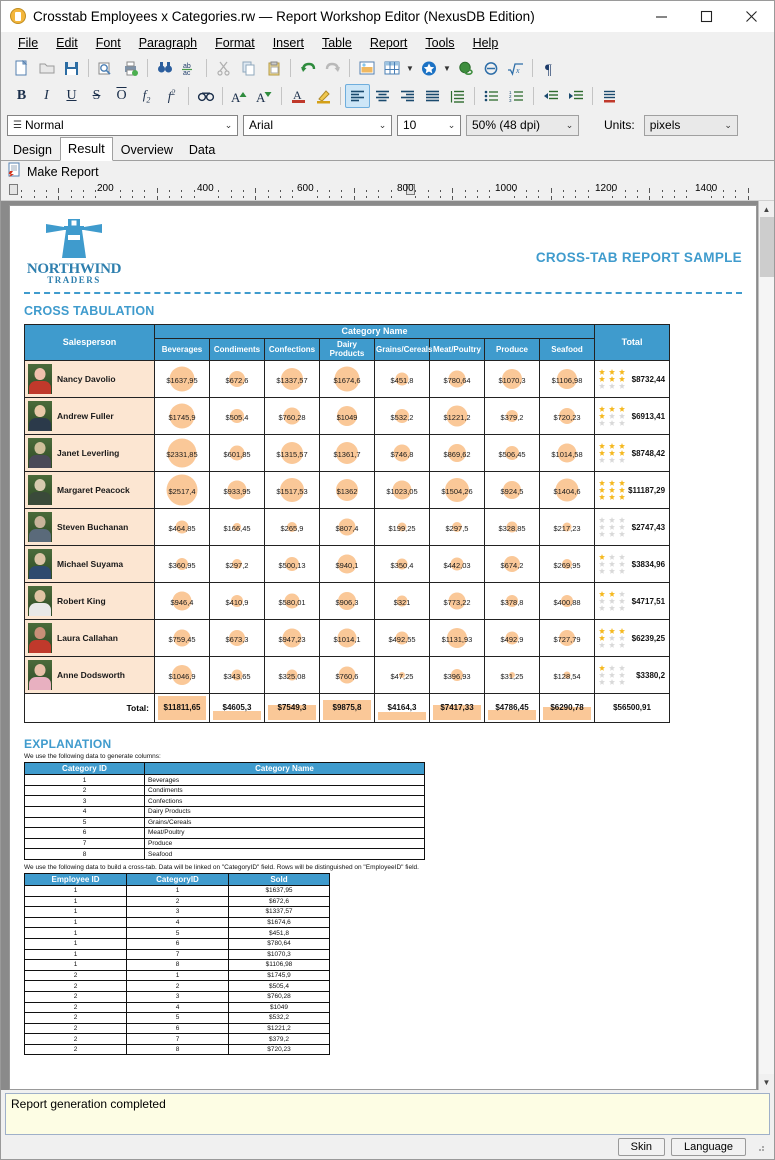 Image resolution: width=775 pixels, height=1160 pixels. What do you see at coordinates (389, 43) in the screenshot?
I see `menu-report: Report` at bounding box center [389, 43].